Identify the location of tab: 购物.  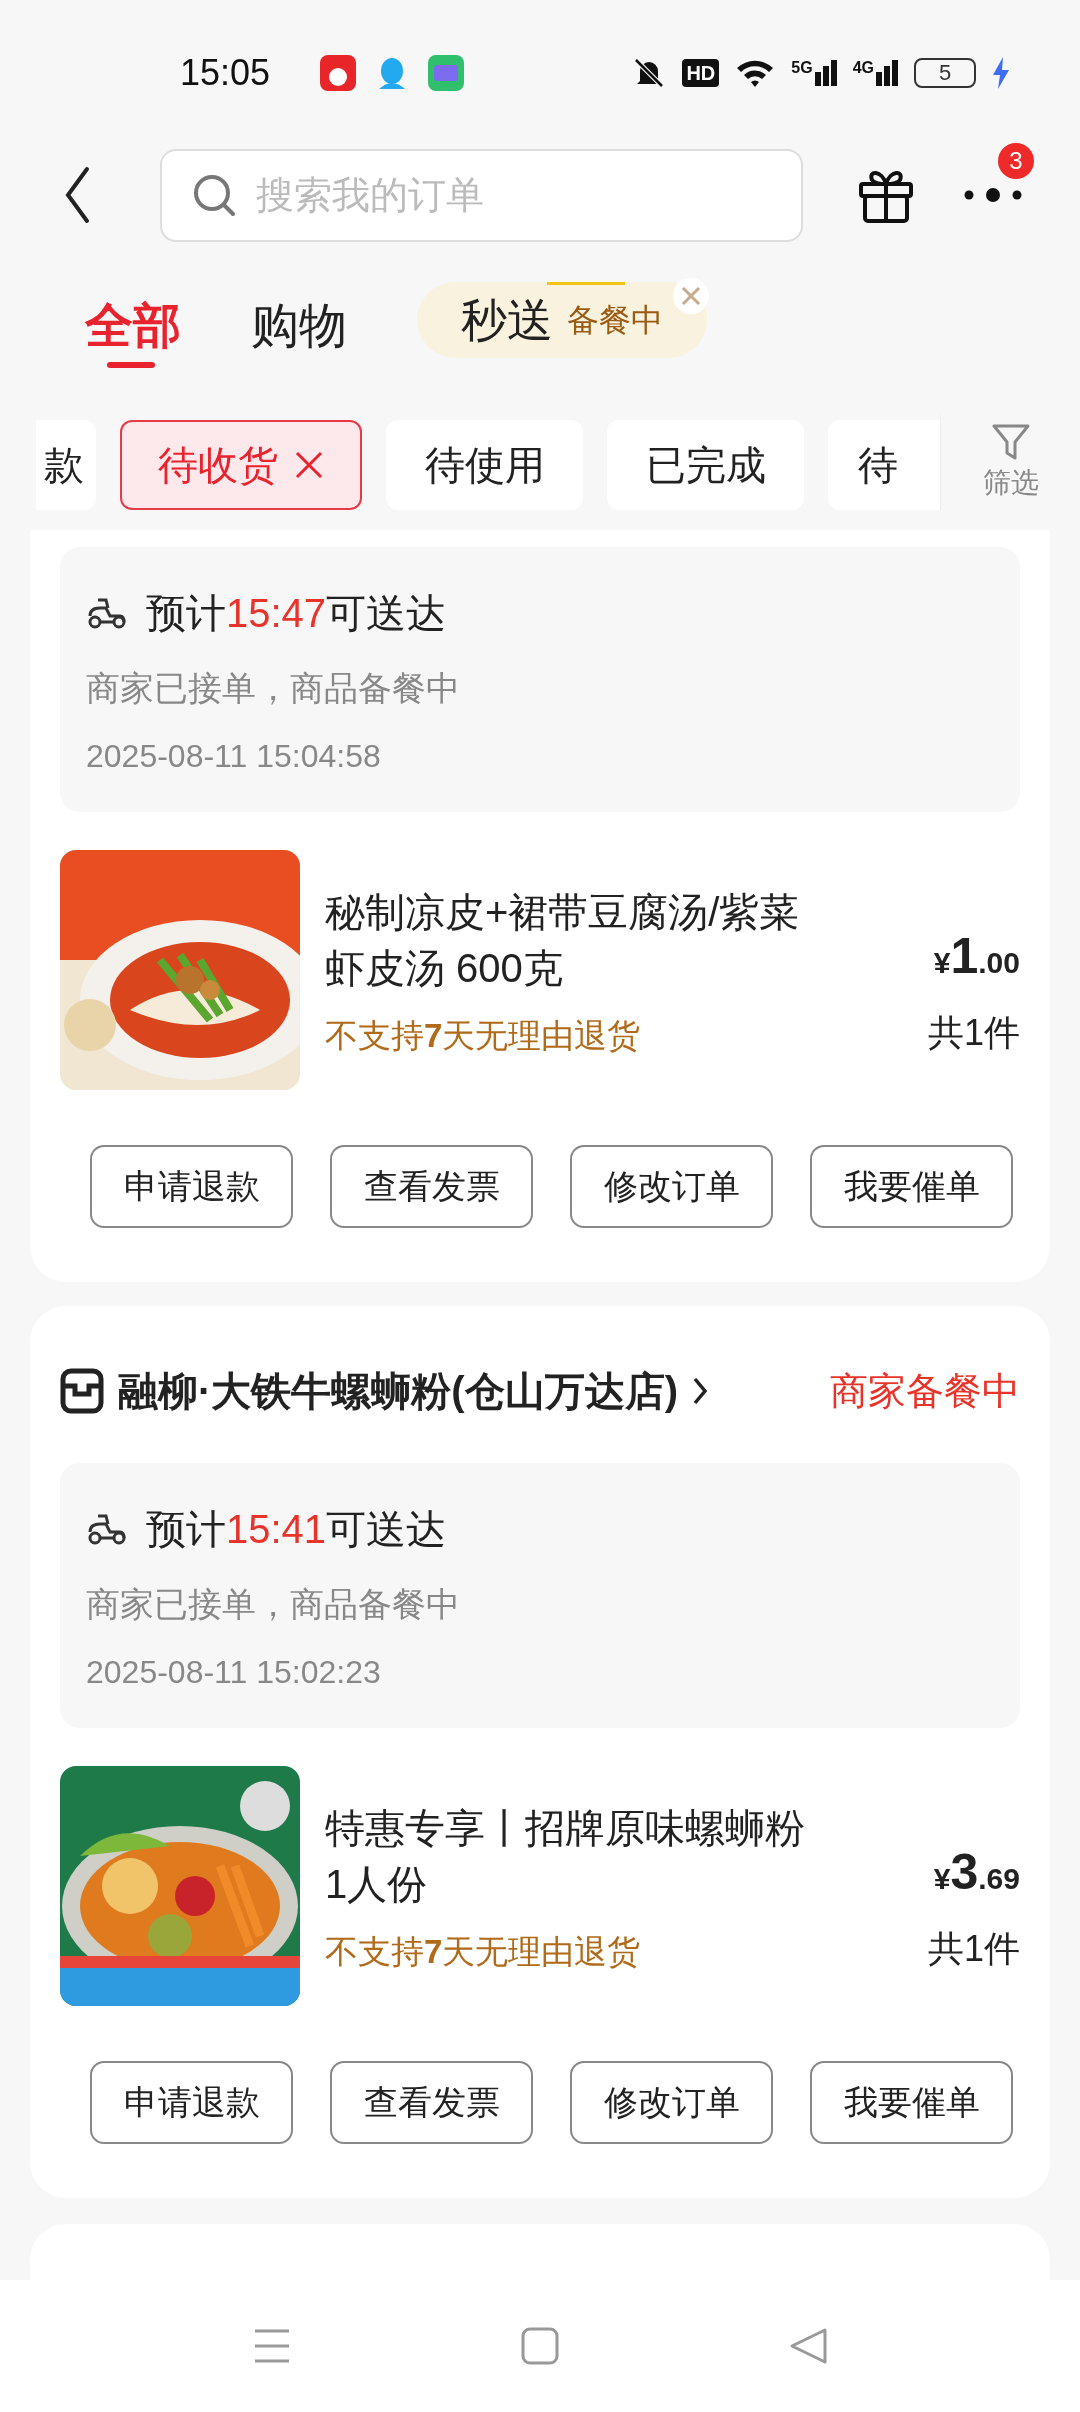
(299, 320).